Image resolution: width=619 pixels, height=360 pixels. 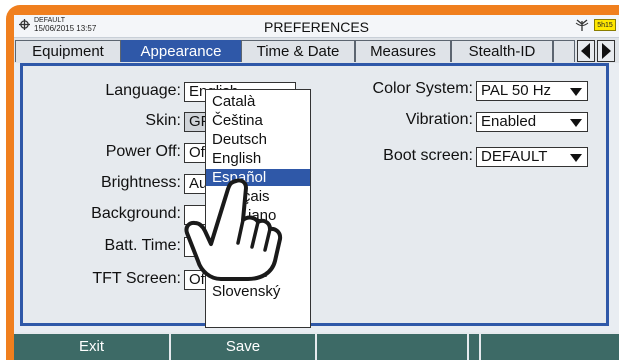 I want to click on save-button: Save, so click(x=243, y=347).